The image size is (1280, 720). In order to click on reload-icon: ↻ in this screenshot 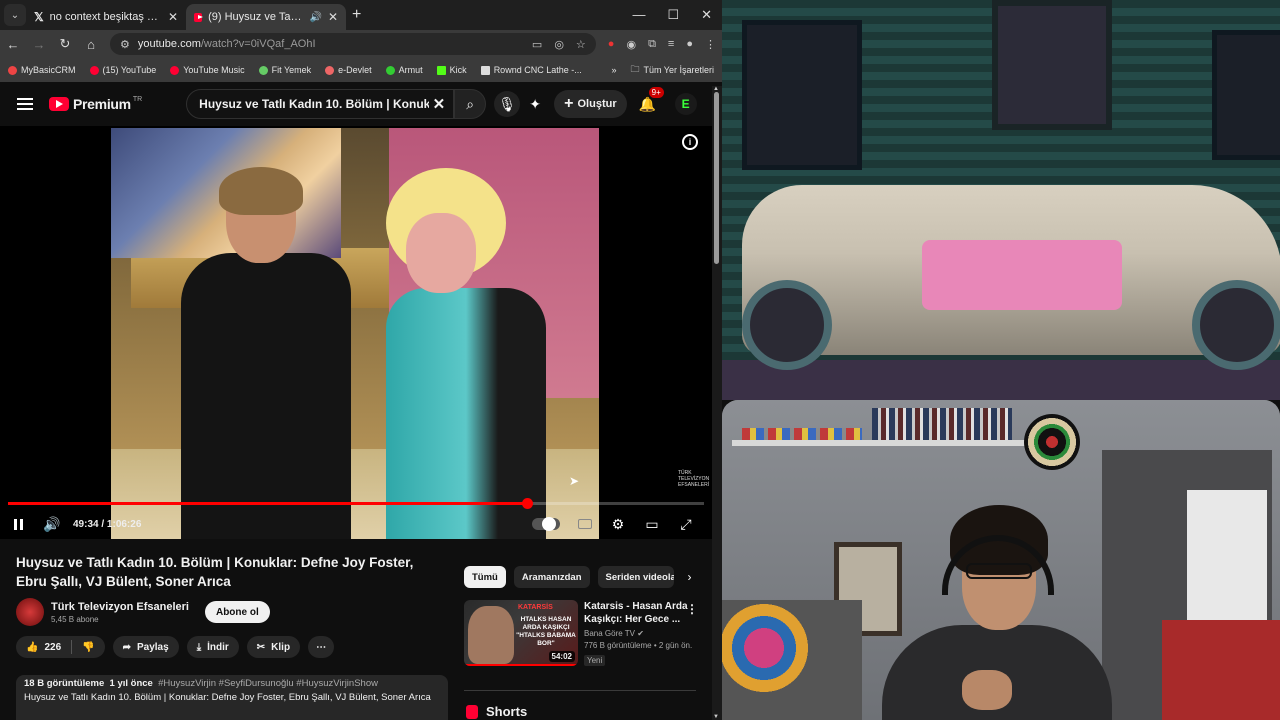, I will do `click(65, 44)`.